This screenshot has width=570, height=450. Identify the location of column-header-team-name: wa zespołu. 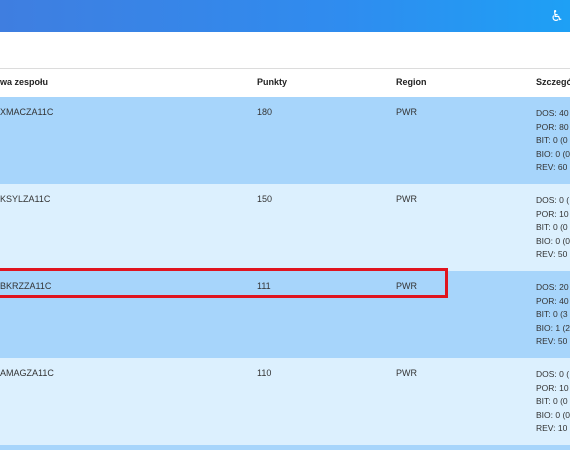
(24, 82).